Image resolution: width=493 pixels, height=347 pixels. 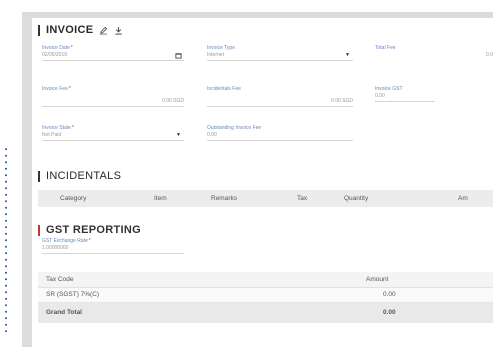 I want to click on incidentals-fee-label: Incidentals Fee, so click(x=224, y=89).